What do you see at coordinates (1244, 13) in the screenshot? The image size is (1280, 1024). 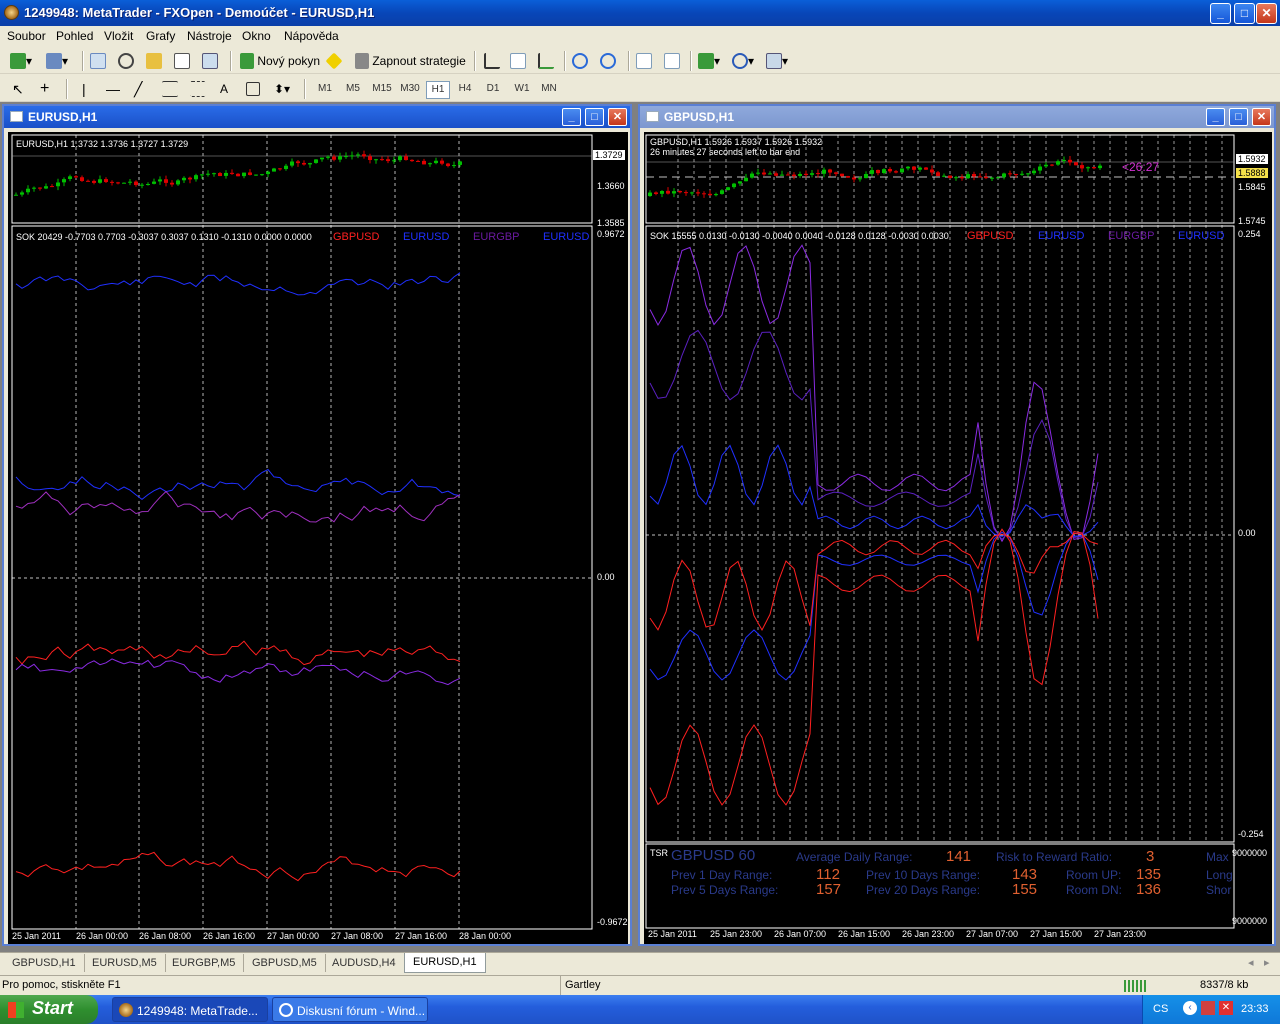 I see `maximize-button: □` at bounding box center [1244, 13].